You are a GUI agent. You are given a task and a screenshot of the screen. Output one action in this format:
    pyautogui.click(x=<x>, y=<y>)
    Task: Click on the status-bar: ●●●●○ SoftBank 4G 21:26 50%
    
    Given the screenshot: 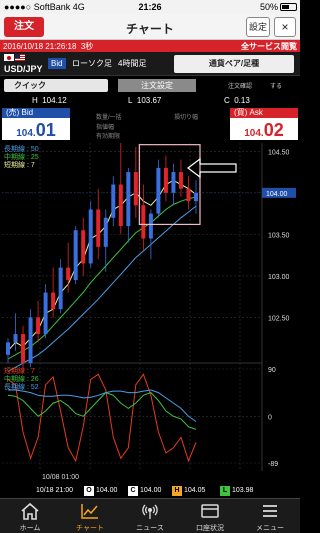 What is the action you would take?
    pyautogui.click(x=150, y=7)
    